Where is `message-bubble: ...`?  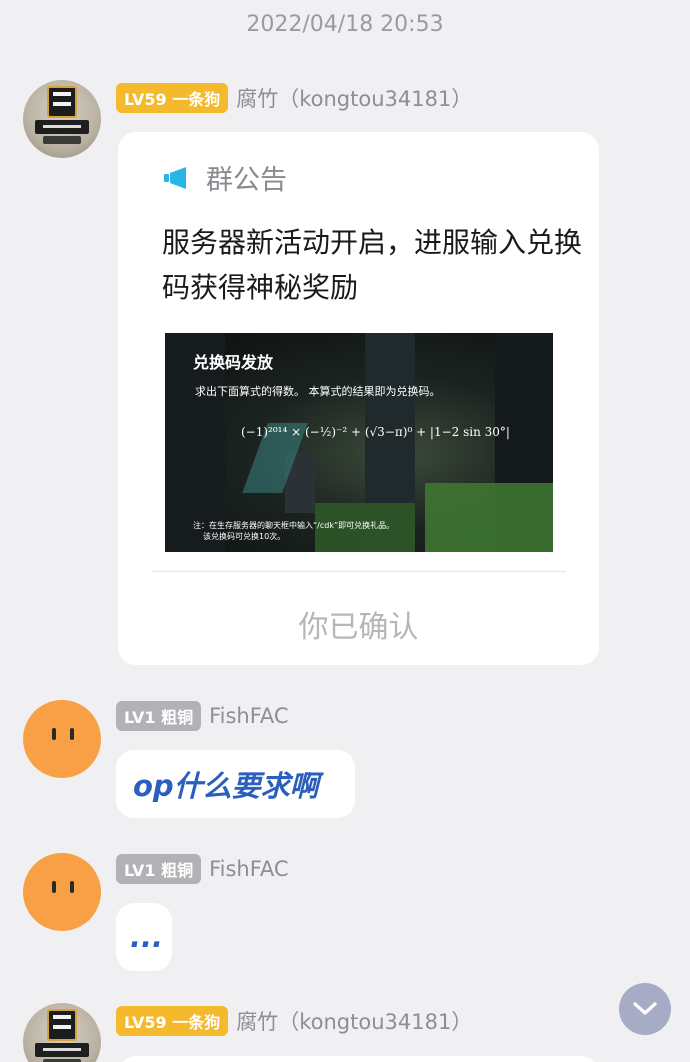 message-bubble: ... is located at coordinates (144, 937).